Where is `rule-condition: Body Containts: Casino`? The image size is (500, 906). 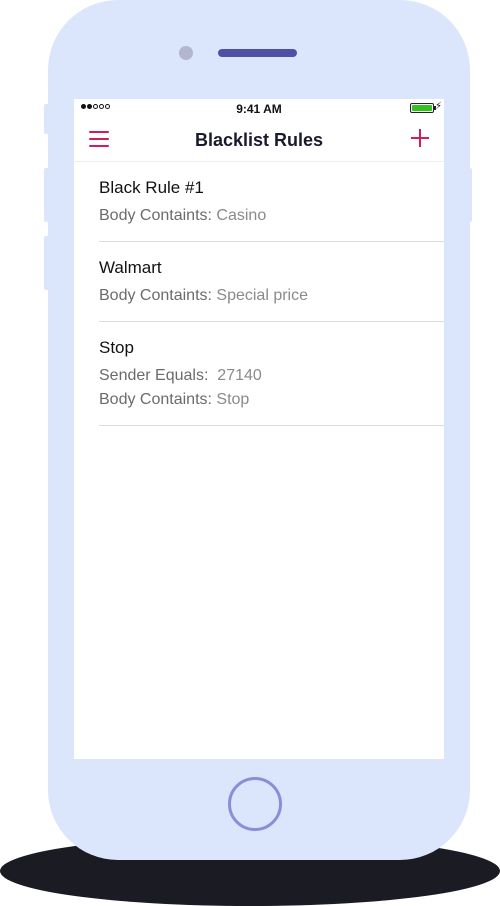
rule-condition: Body Containts: Casino is located at coordinates (271, 216).